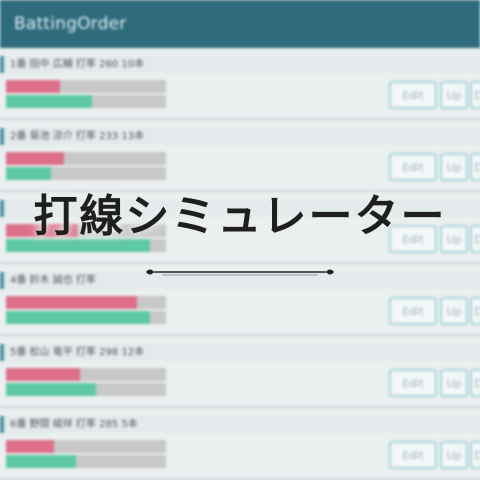  Describe the element at coordinates (240, 136) in the screenshot. I see `batter-title: 2番 菊池 涼介 打率 233 13本` at that location.